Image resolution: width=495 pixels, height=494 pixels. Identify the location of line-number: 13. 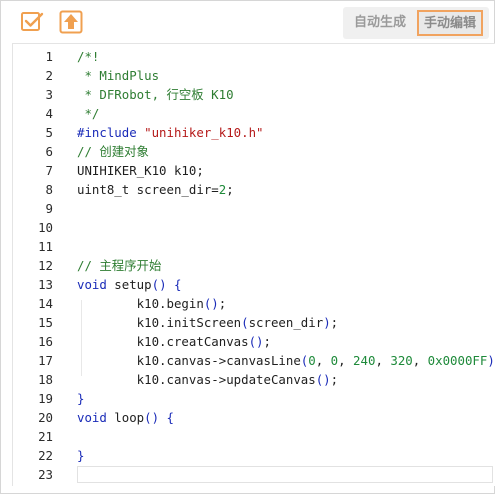
(45, 284).